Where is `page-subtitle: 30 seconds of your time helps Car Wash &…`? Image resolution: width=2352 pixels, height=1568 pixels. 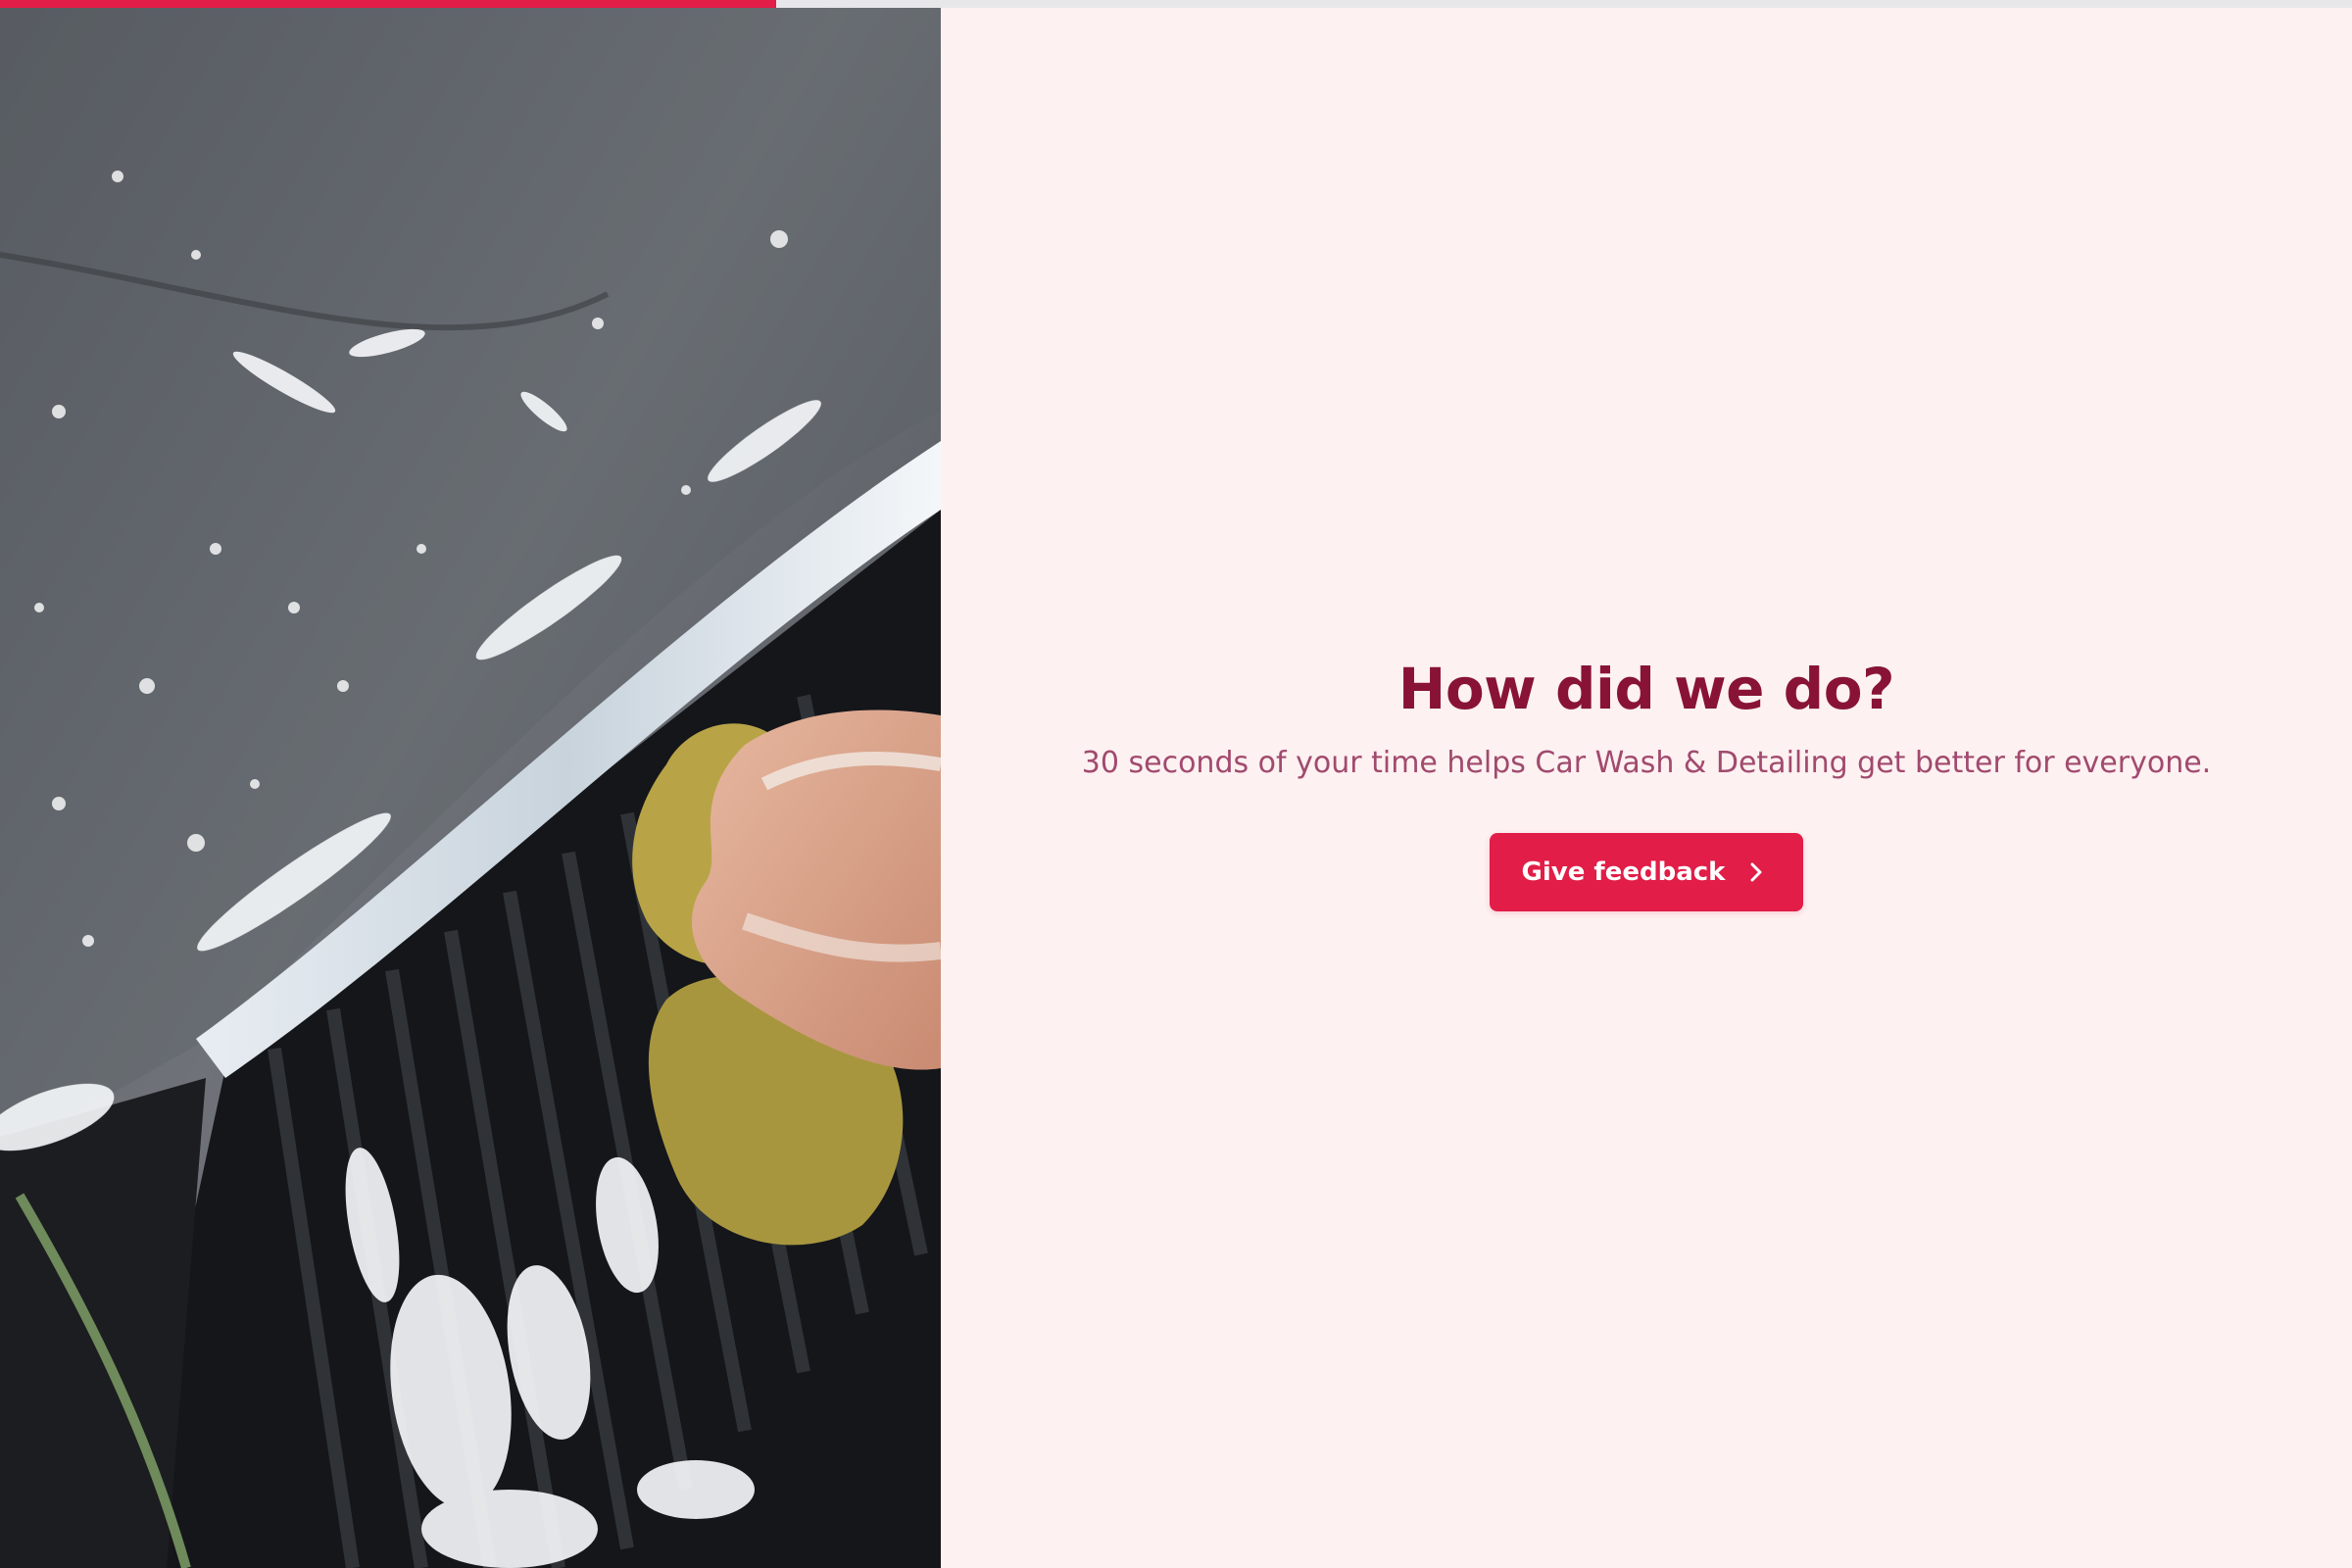 page-subtitle: 30 seconds of your time helps Car Wash &… is located at coordinates (1646, 762).